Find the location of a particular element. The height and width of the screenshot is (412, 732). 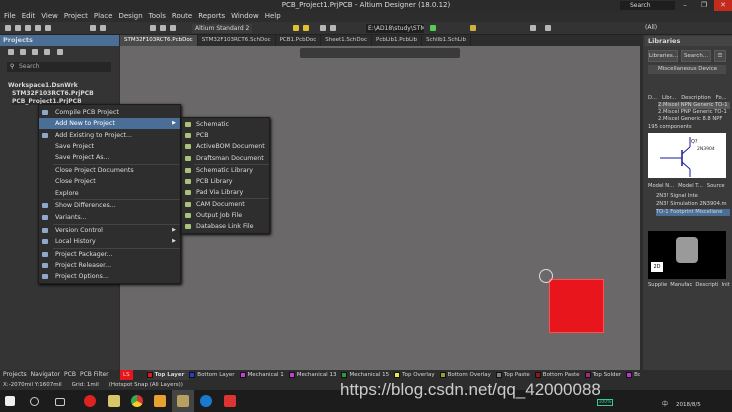

sheet-icon is located at coordinates (323, 28).